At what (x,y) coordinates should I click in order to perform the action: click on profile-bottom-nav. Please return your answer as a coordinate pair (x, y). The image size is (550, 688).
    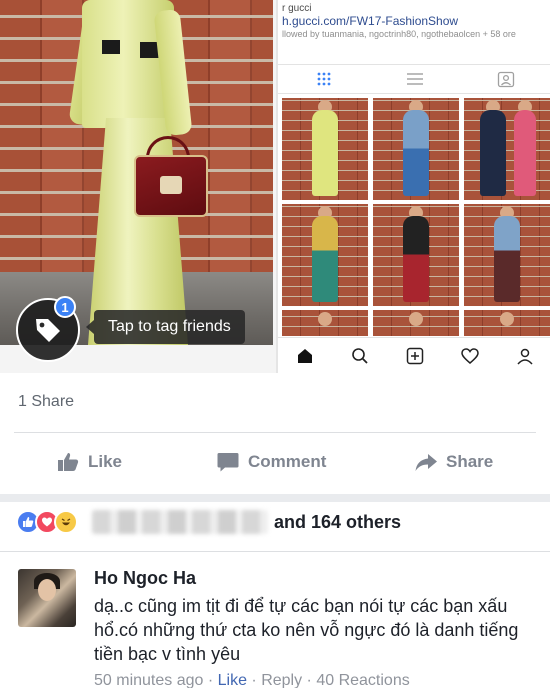
    Looking at the image, I should click on (414, 355).